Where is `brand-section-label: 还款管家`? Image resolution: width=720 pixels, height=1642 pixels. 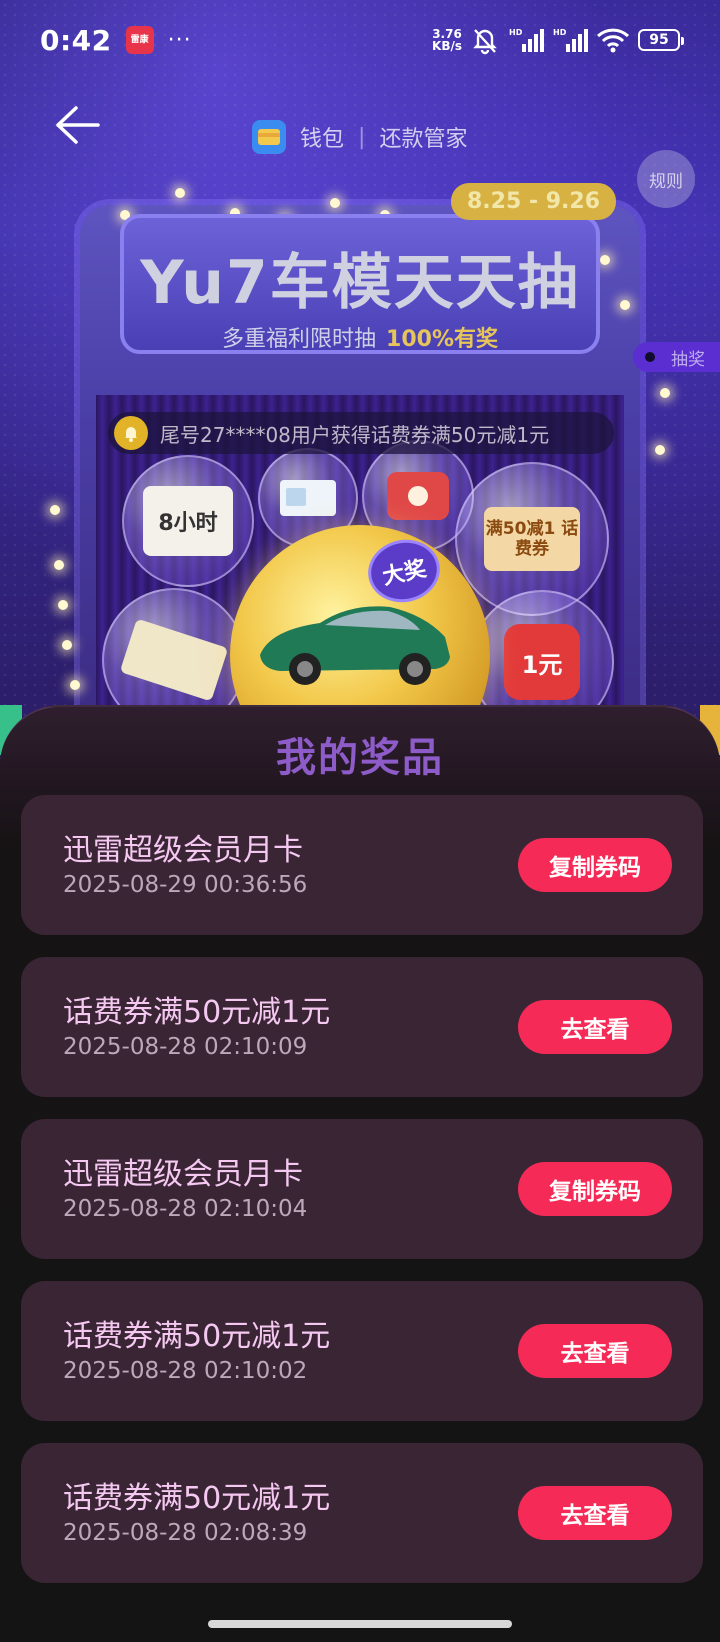
brand-section-label: 还款管家 is located at coordinates (423, 139).